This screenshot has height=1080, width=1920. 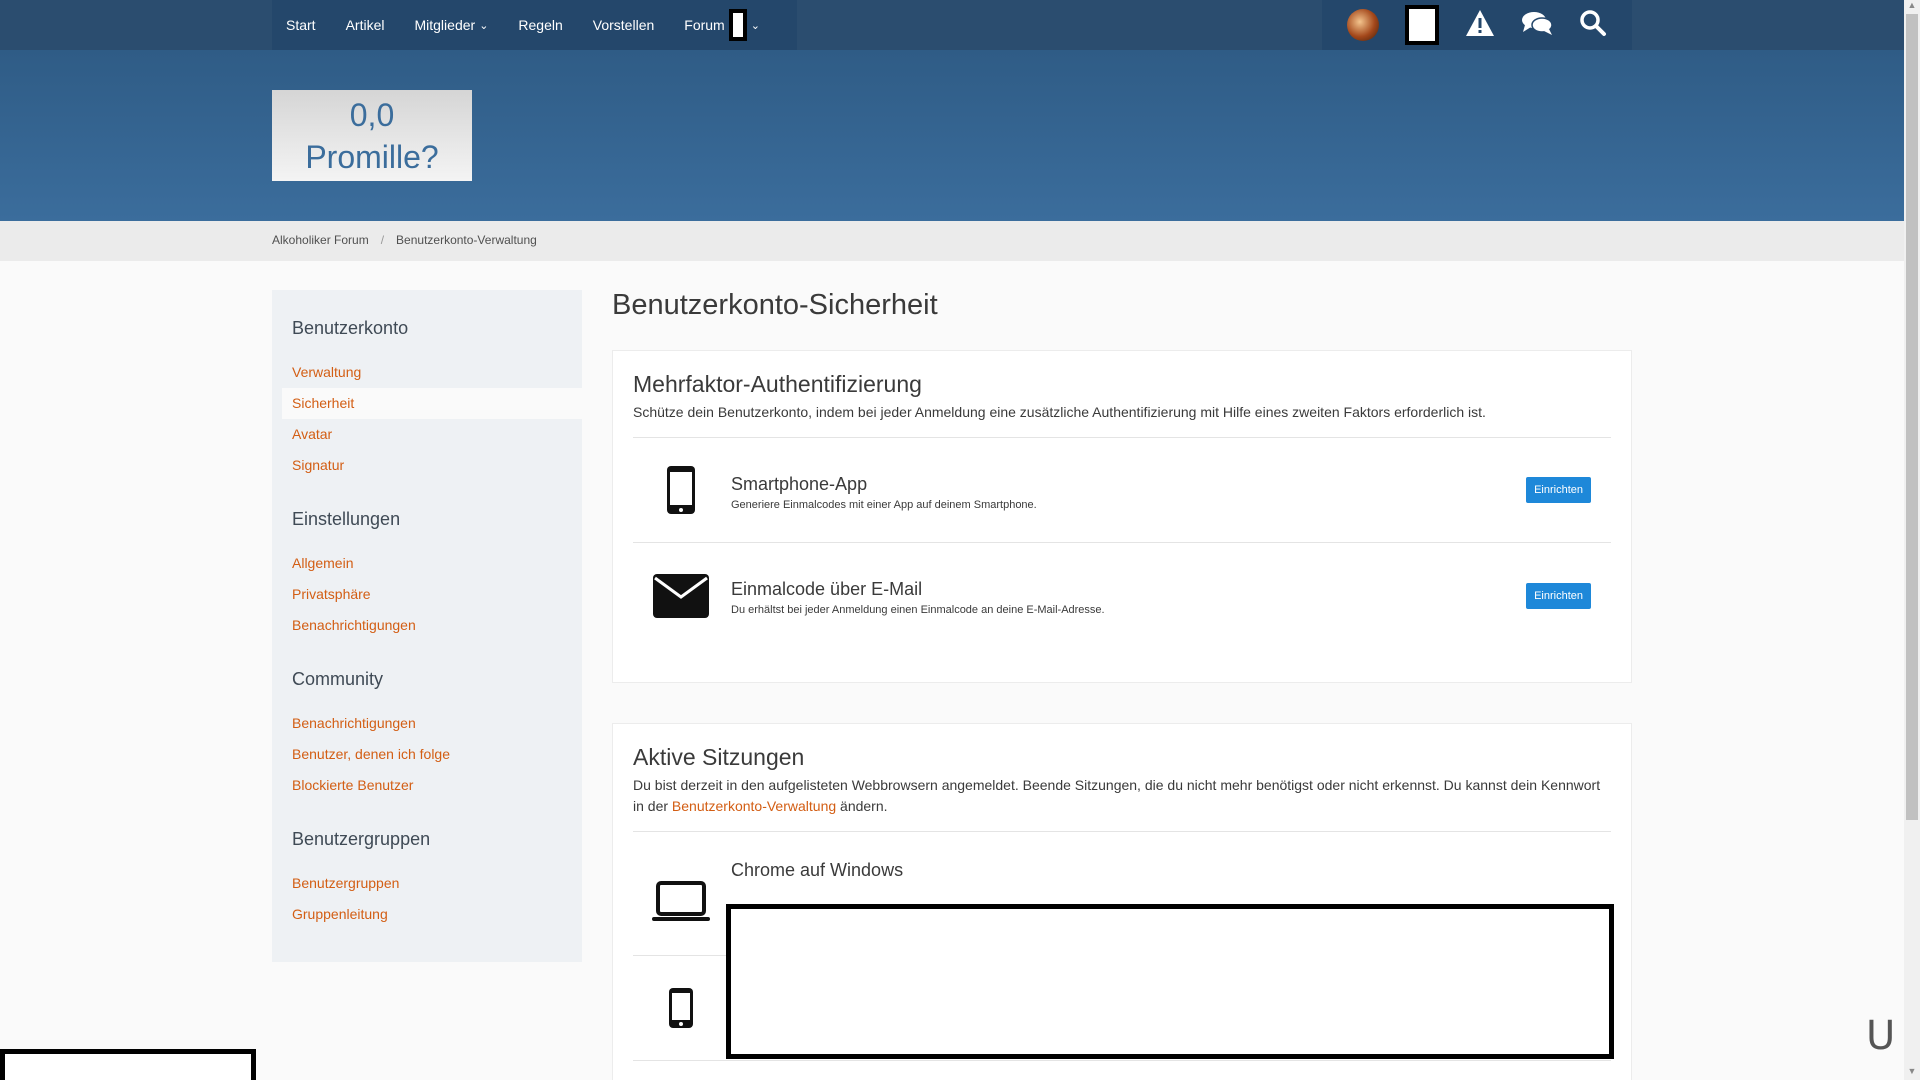 I want to click on scroll-up-icon: ▲, so click(x=1912, y=7).